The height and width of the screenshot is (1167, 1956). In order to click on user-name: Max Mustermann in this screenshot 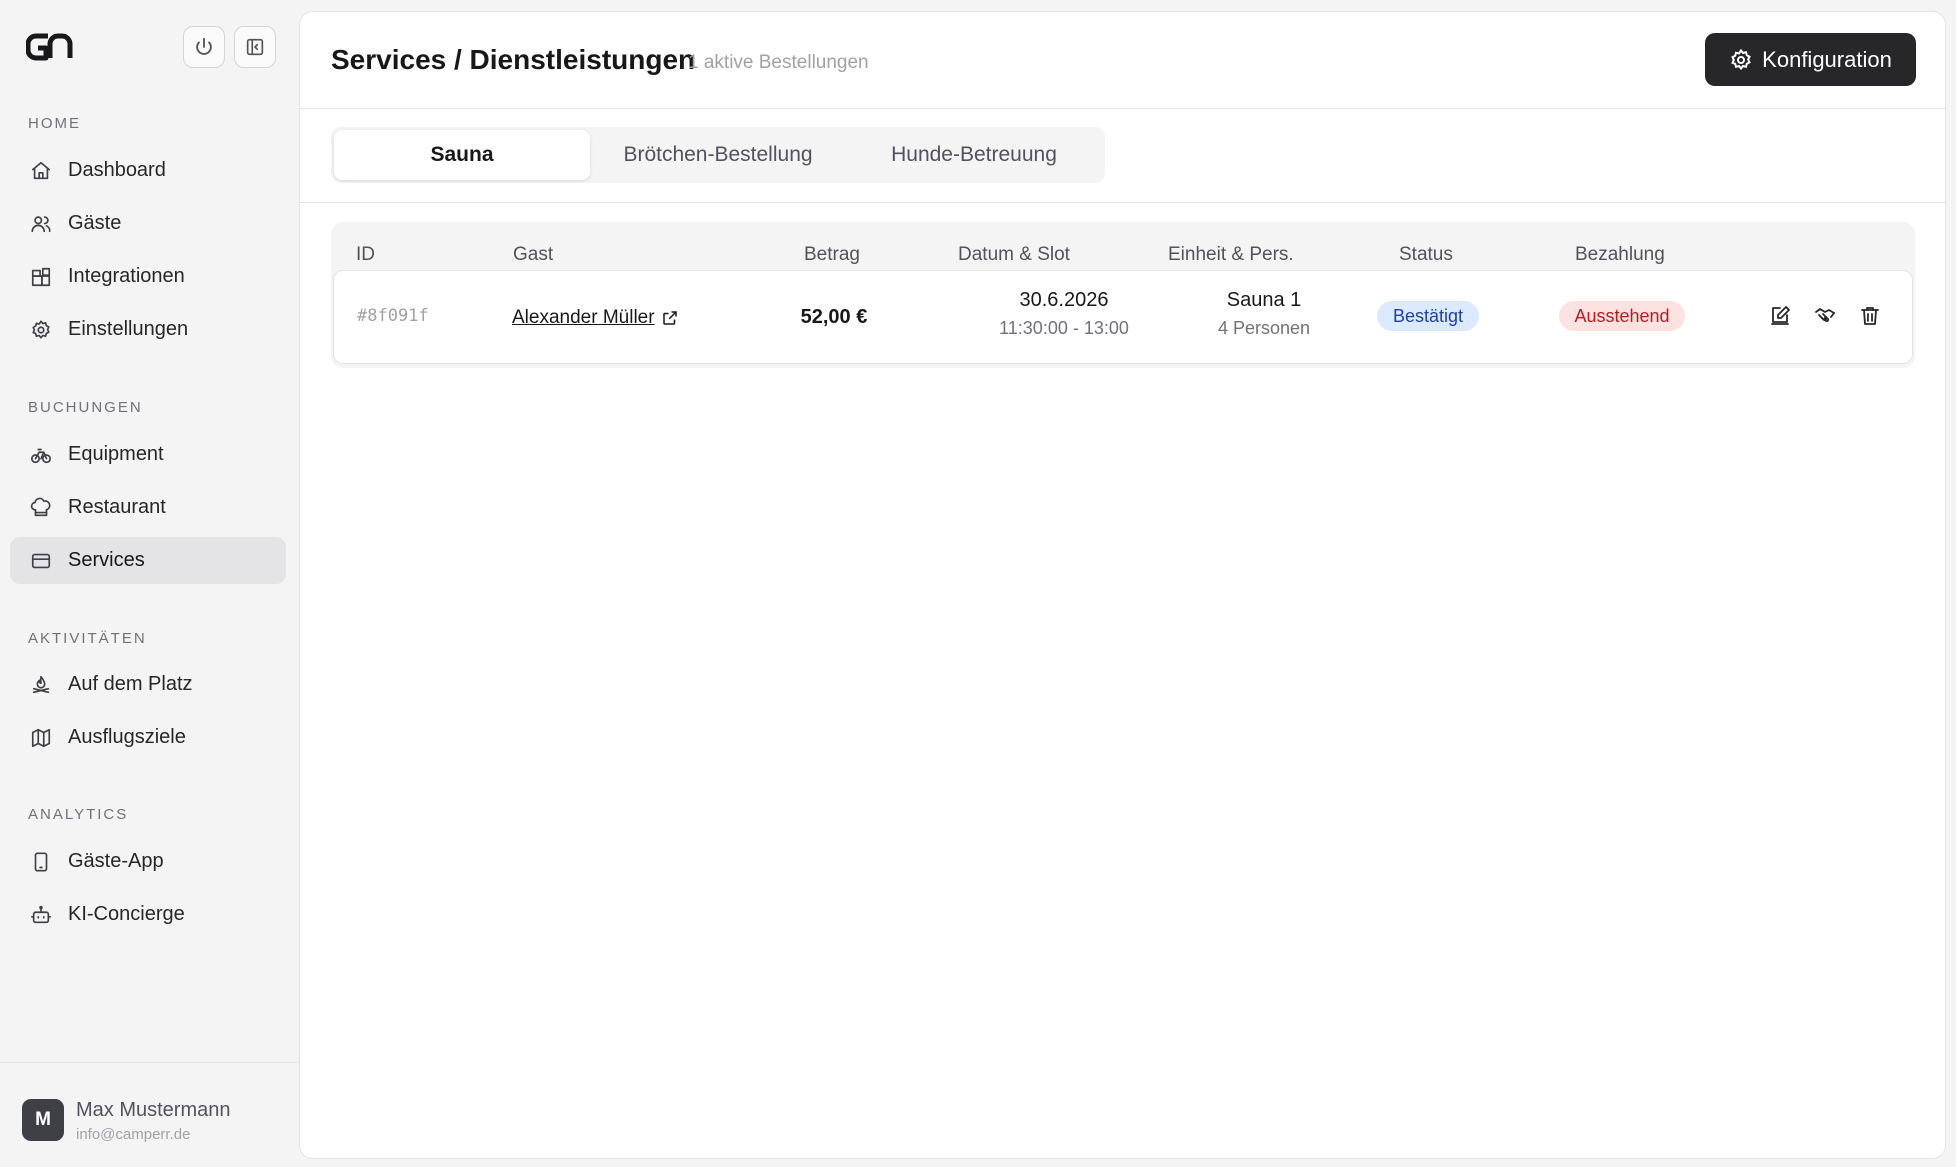, I will do `click(153, 1110)`.